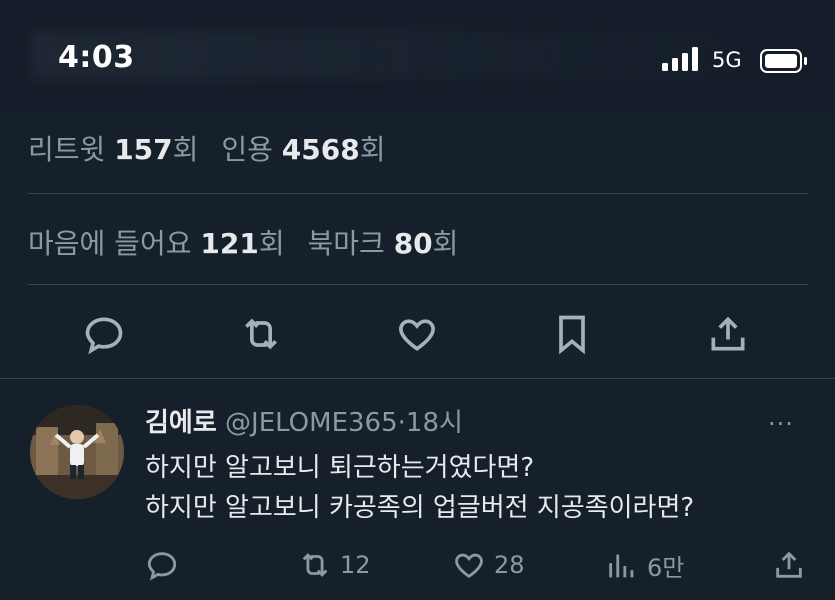  I want to click on quotes-count: 4568, so click(320, 149).